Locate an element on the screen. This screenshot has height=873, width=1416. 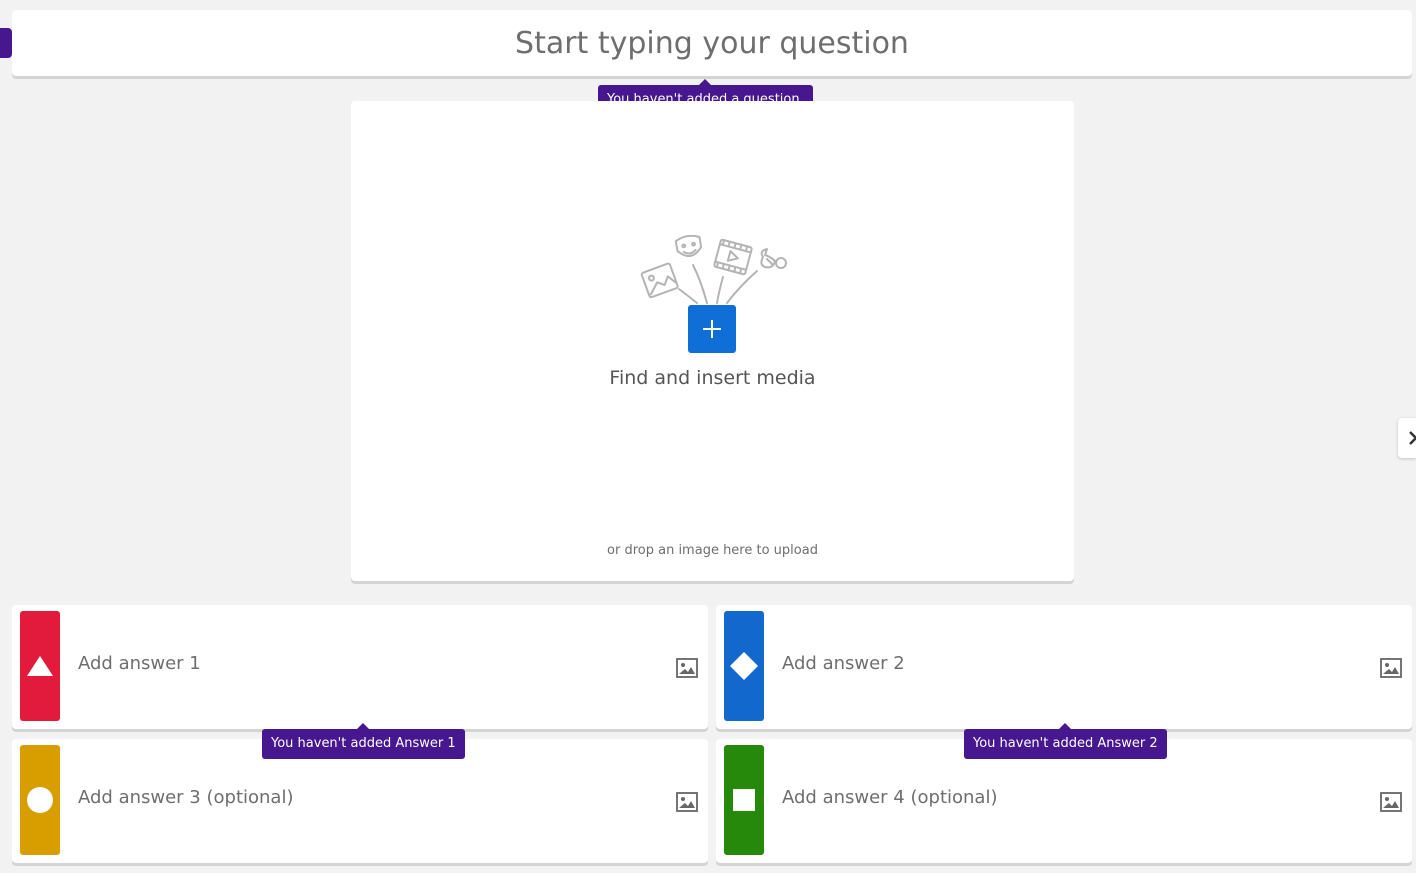
plus-icon is located at coordinates (712, 329).